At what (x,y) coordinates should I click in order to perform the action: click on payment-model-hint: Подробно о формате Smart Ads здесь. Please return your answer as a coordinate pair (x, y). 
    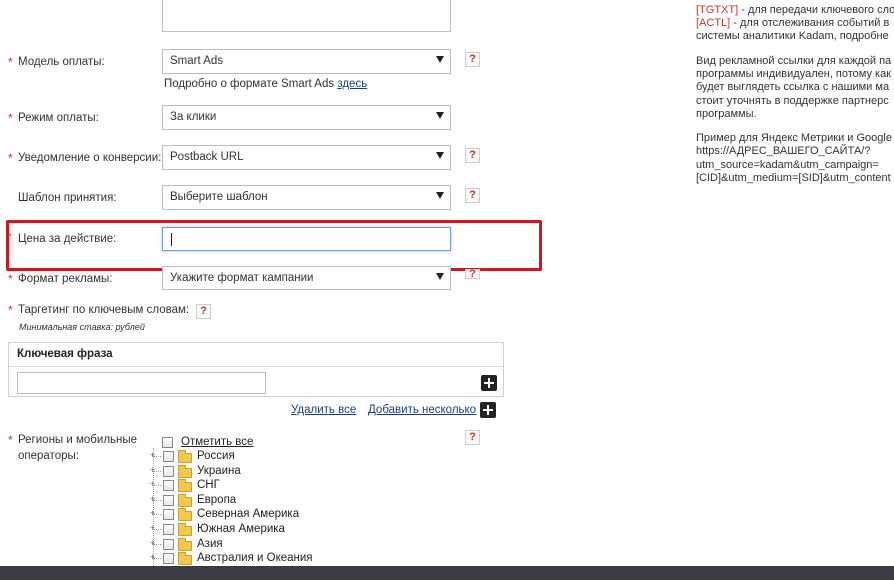
    Looking at the image, I should click on (265, 84).